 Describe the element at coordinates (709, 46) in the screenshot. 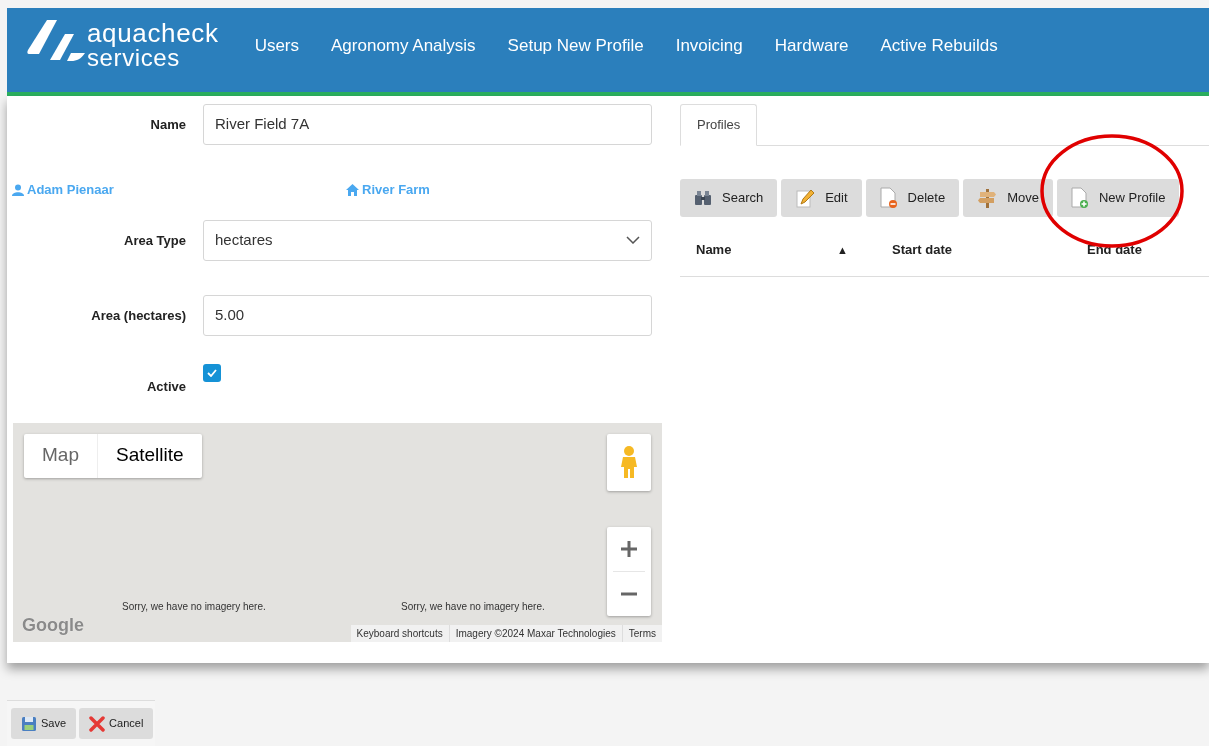

I see `nav-link: Invoicing` at that location.